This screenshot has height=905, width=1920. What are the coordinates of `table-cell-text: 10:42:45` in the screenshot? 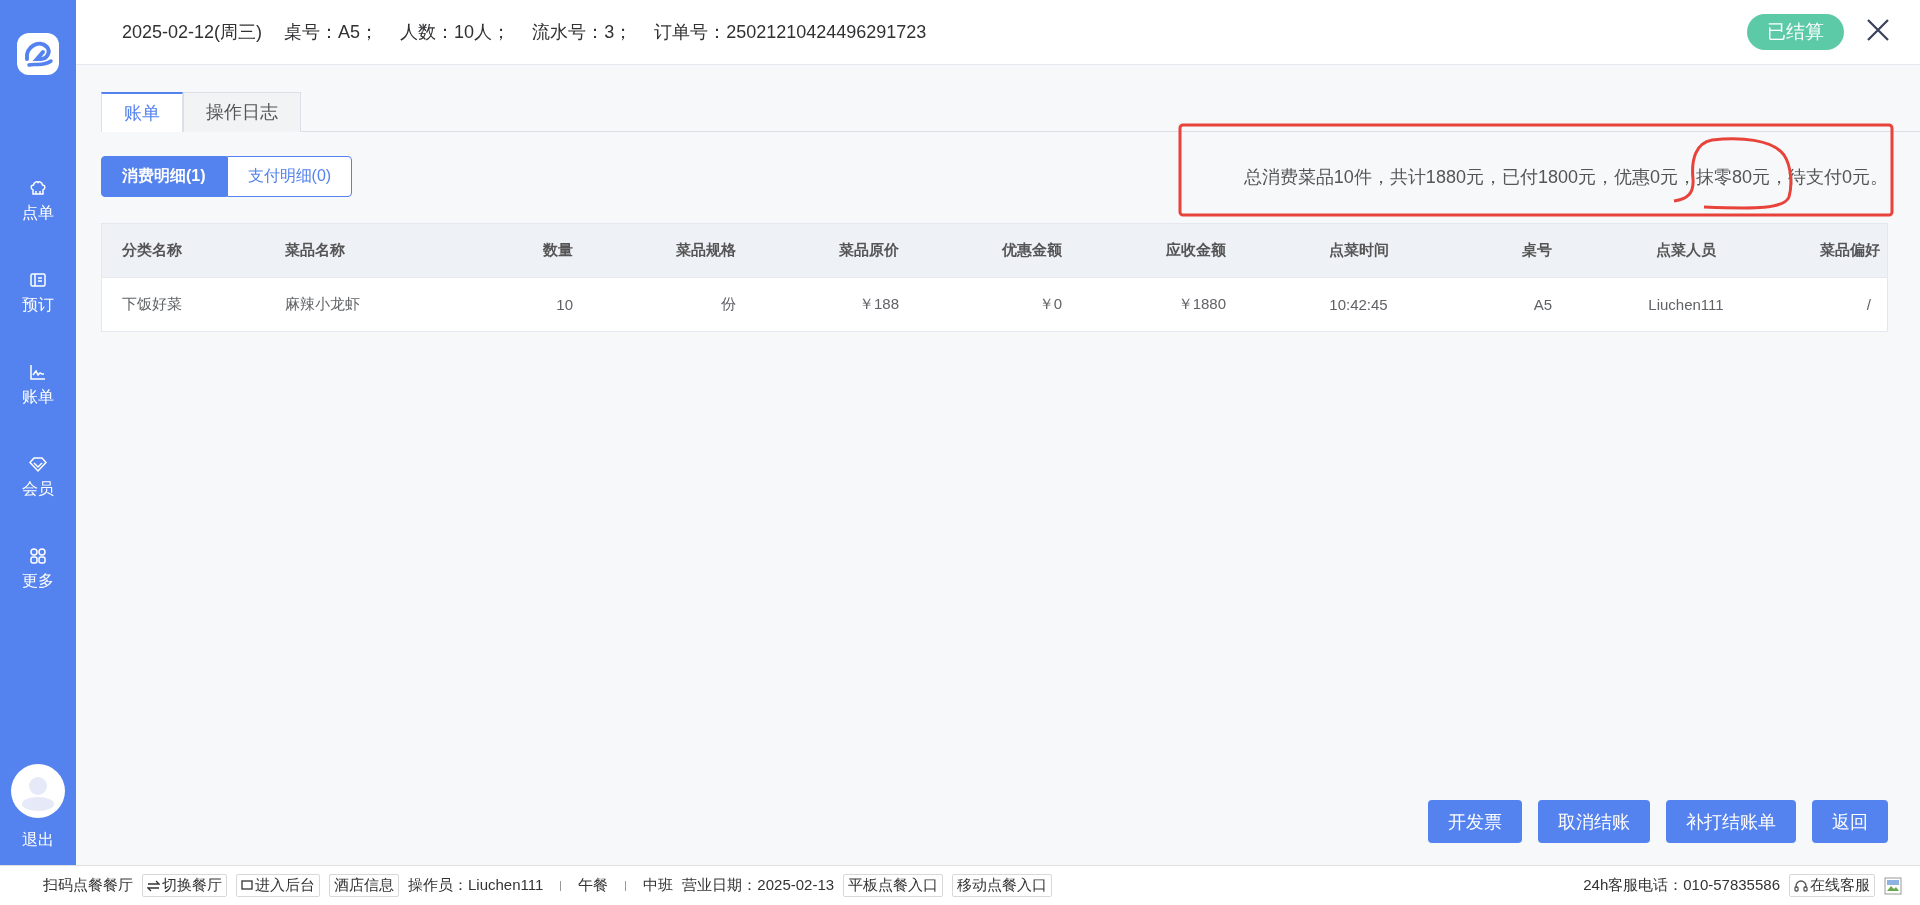 It's located at (1358, 304).